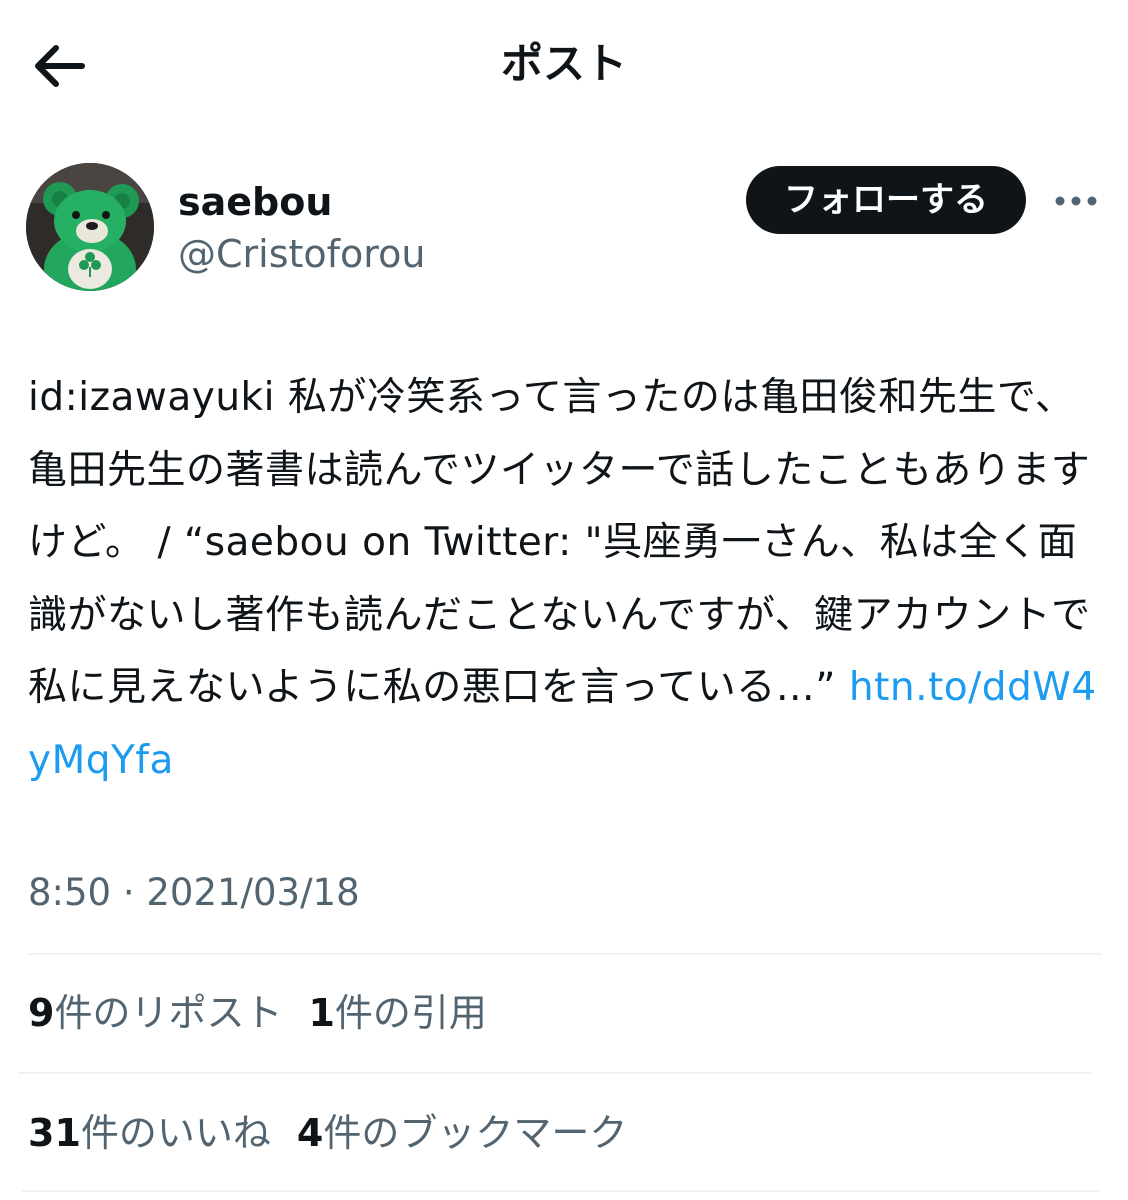 The width and height of the screenshot is (1128, 1200). I want to click on quotes-stat: 1件の引用, so click(397, 1013).